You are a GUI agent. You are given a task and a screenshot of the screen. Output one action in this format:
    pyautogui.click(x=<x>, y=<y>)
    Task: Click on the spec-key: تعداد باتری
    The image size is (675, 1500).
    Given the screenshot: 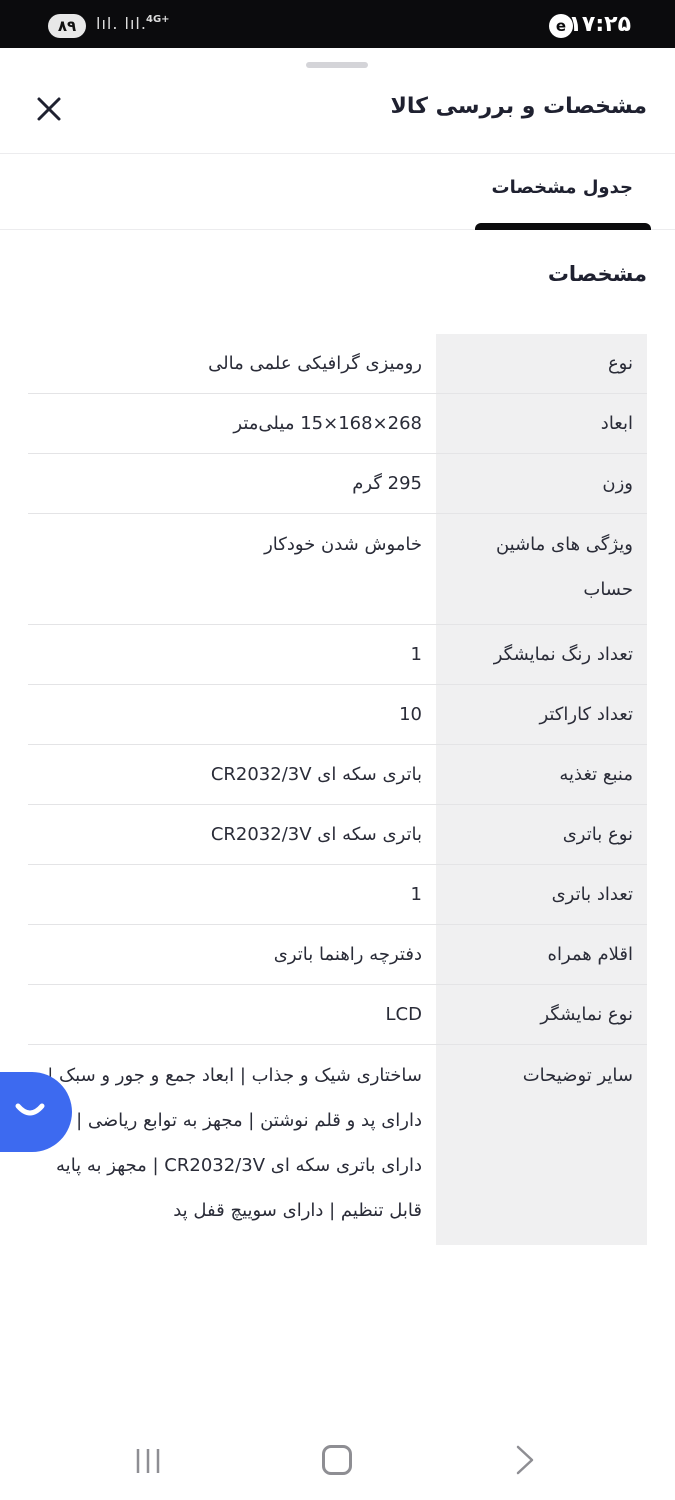 What is the action you would take?
    pyautogui.click(x=541, y=894)
    